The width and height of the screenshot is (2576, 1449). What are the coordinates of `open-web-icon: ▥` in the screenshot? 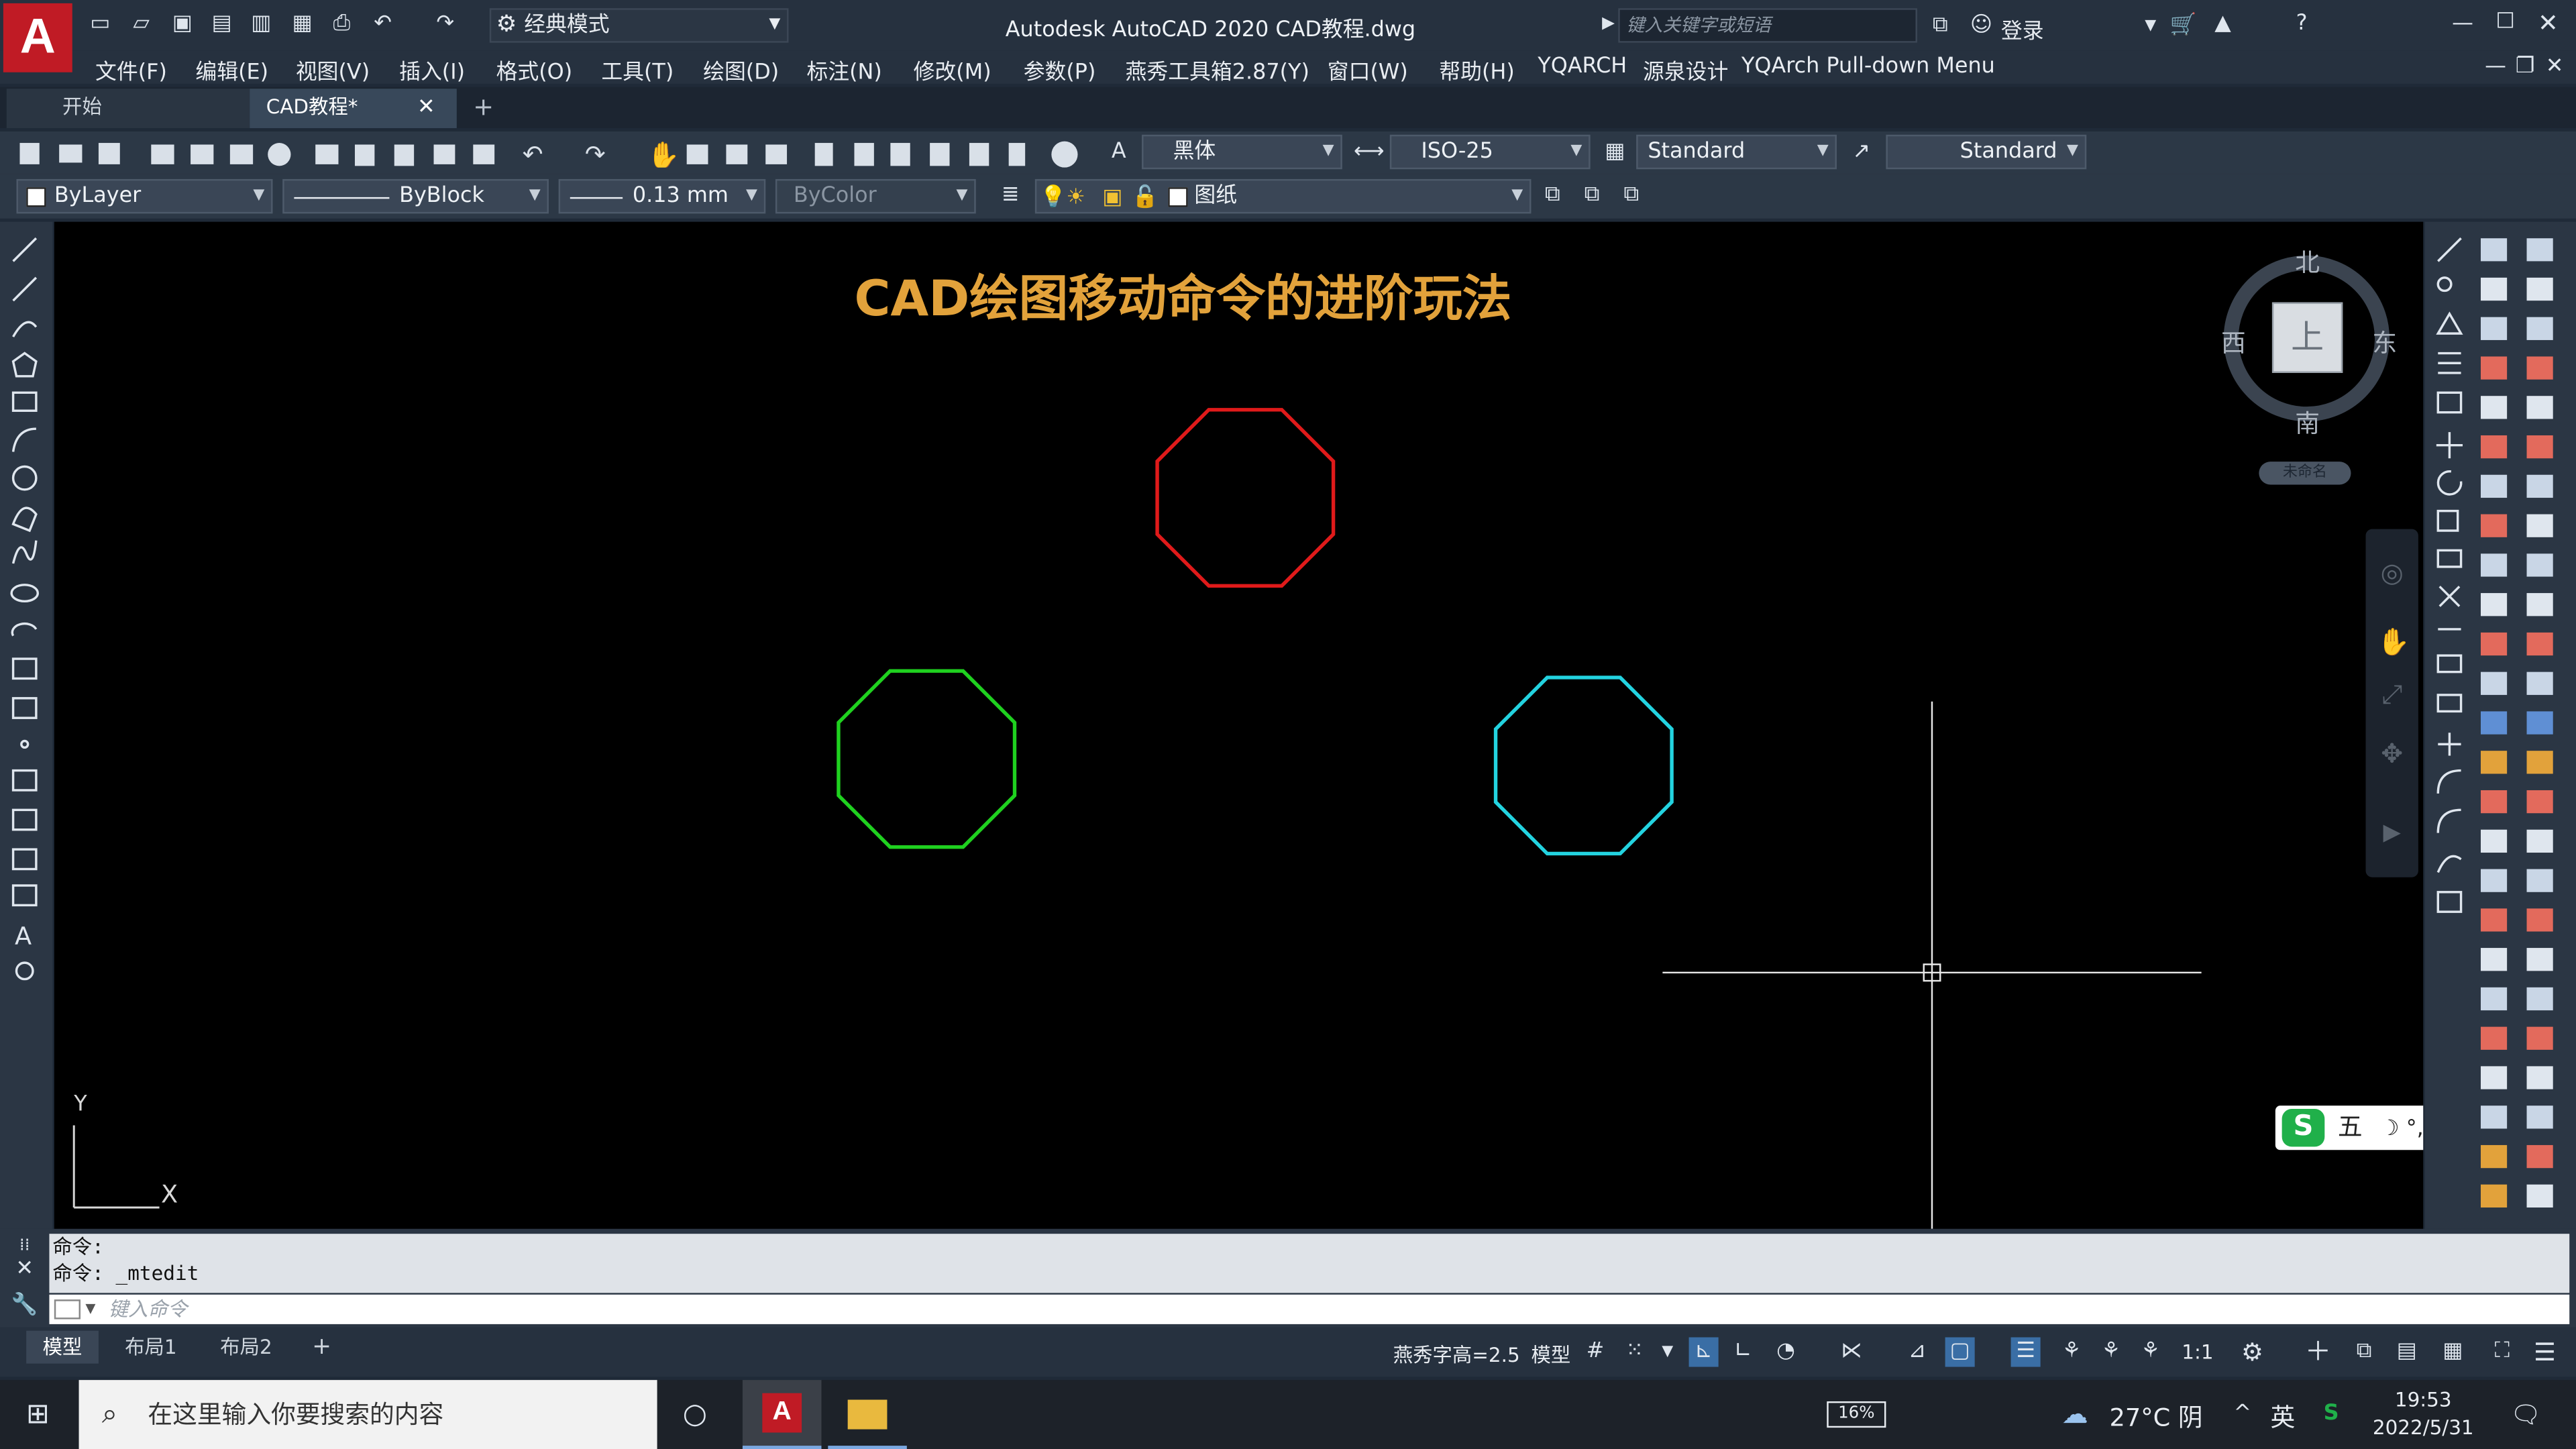 It's located at (261, 25).